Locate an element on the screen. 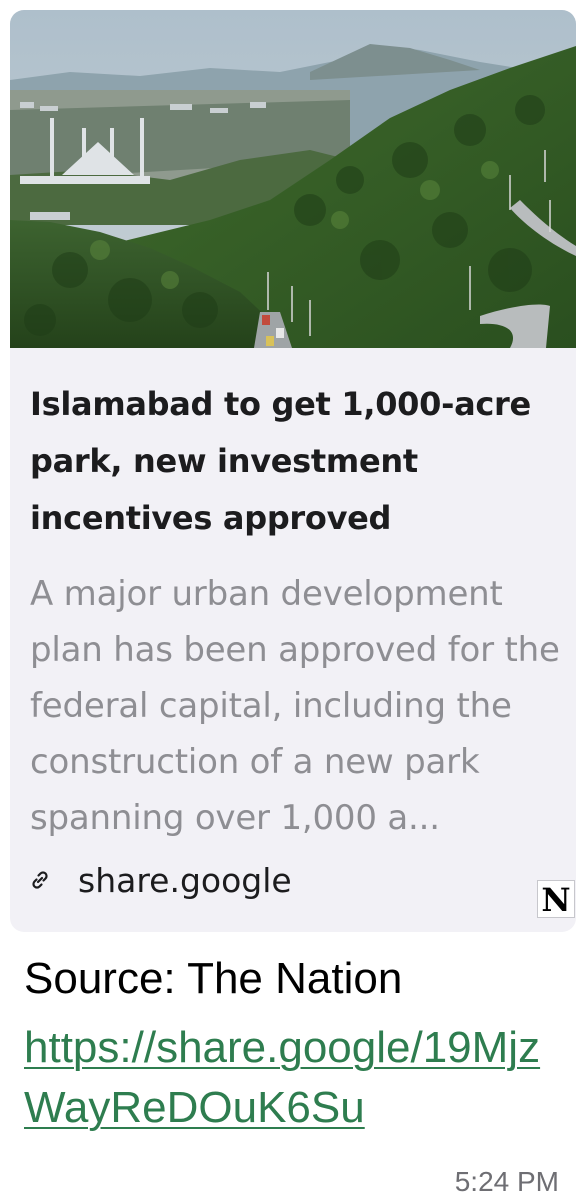 This screenshot has width=586, height=1199. source-text: Source: The Nation is located at coordinates (213, 978).